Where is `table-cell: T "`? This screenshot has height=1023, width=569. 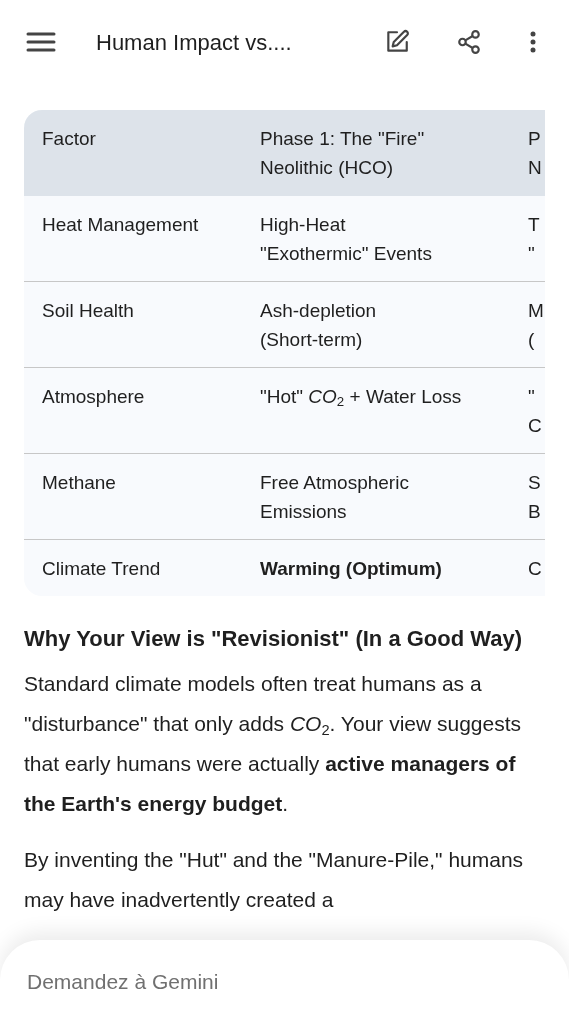
table-cell: T " is located at coordinates (527, 239).